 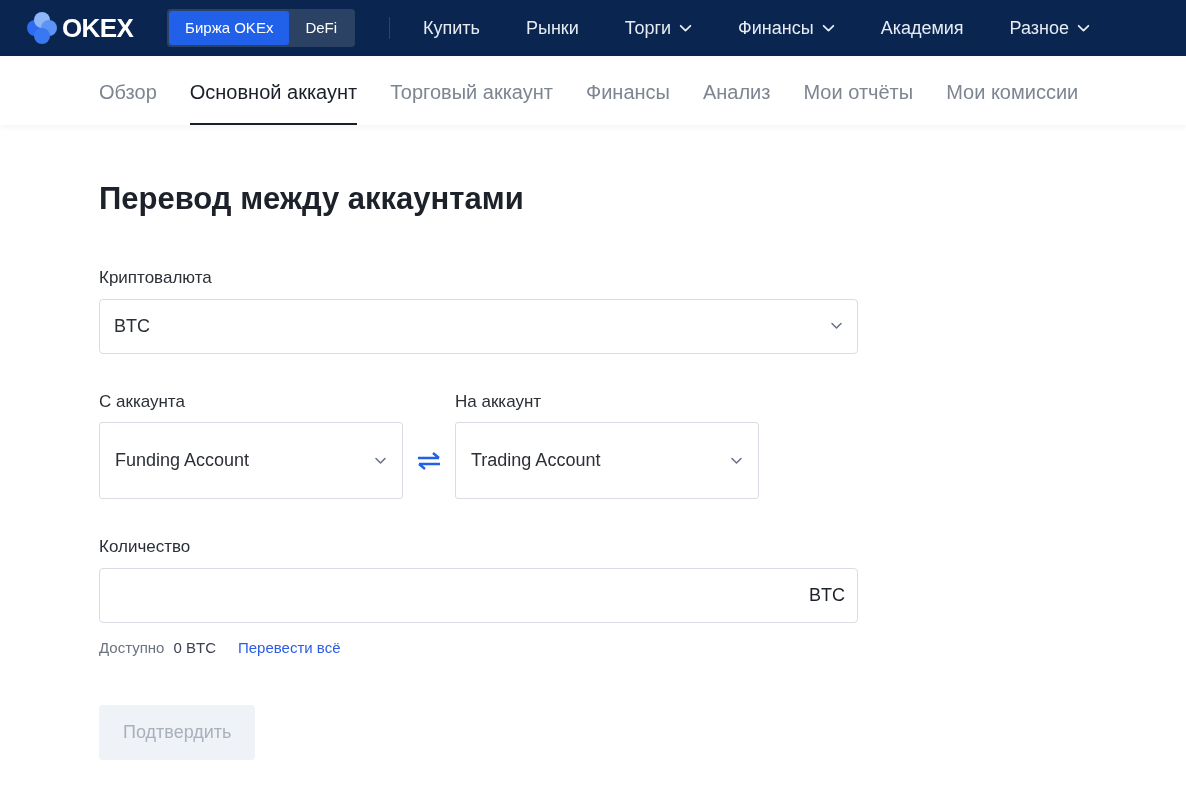 I want to click on field-label: С аккаунта, so click(x=142, y=401).